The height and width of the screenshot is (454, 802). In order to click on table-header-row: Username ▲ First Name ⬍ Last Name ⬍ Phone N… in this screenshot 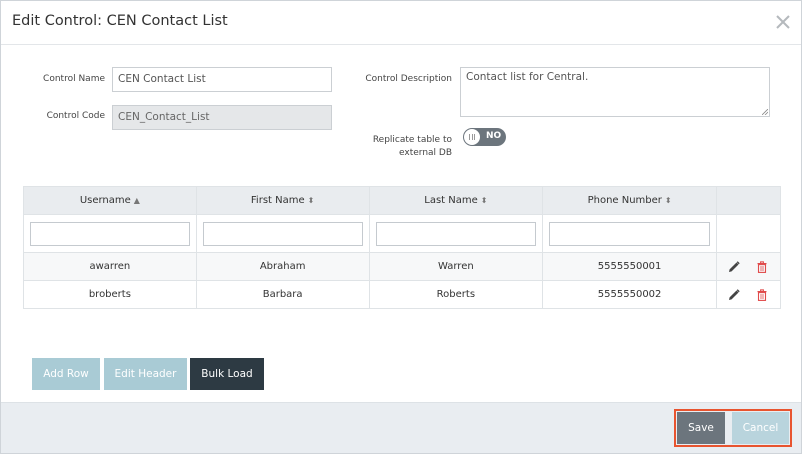, I will do `click(402, 200)`.